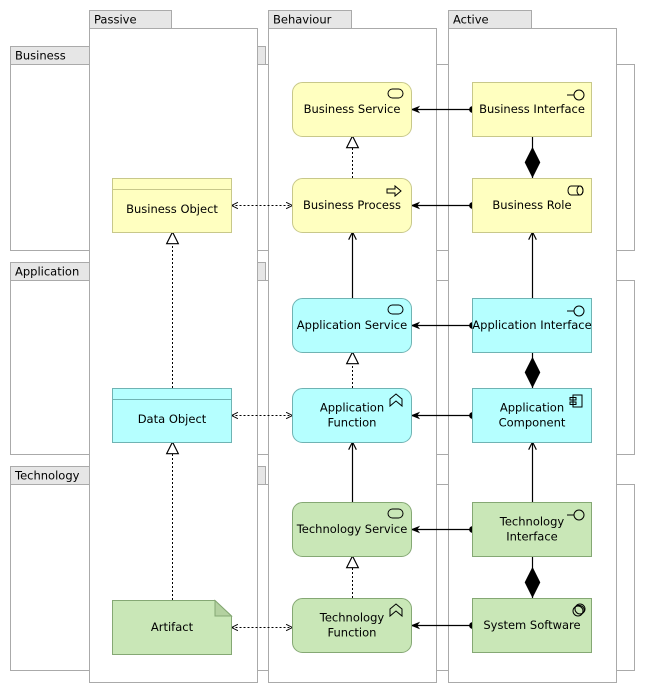 This screenshot has height=693, width=645. I want to click on element-label: Business Interface, so click(532, 109).